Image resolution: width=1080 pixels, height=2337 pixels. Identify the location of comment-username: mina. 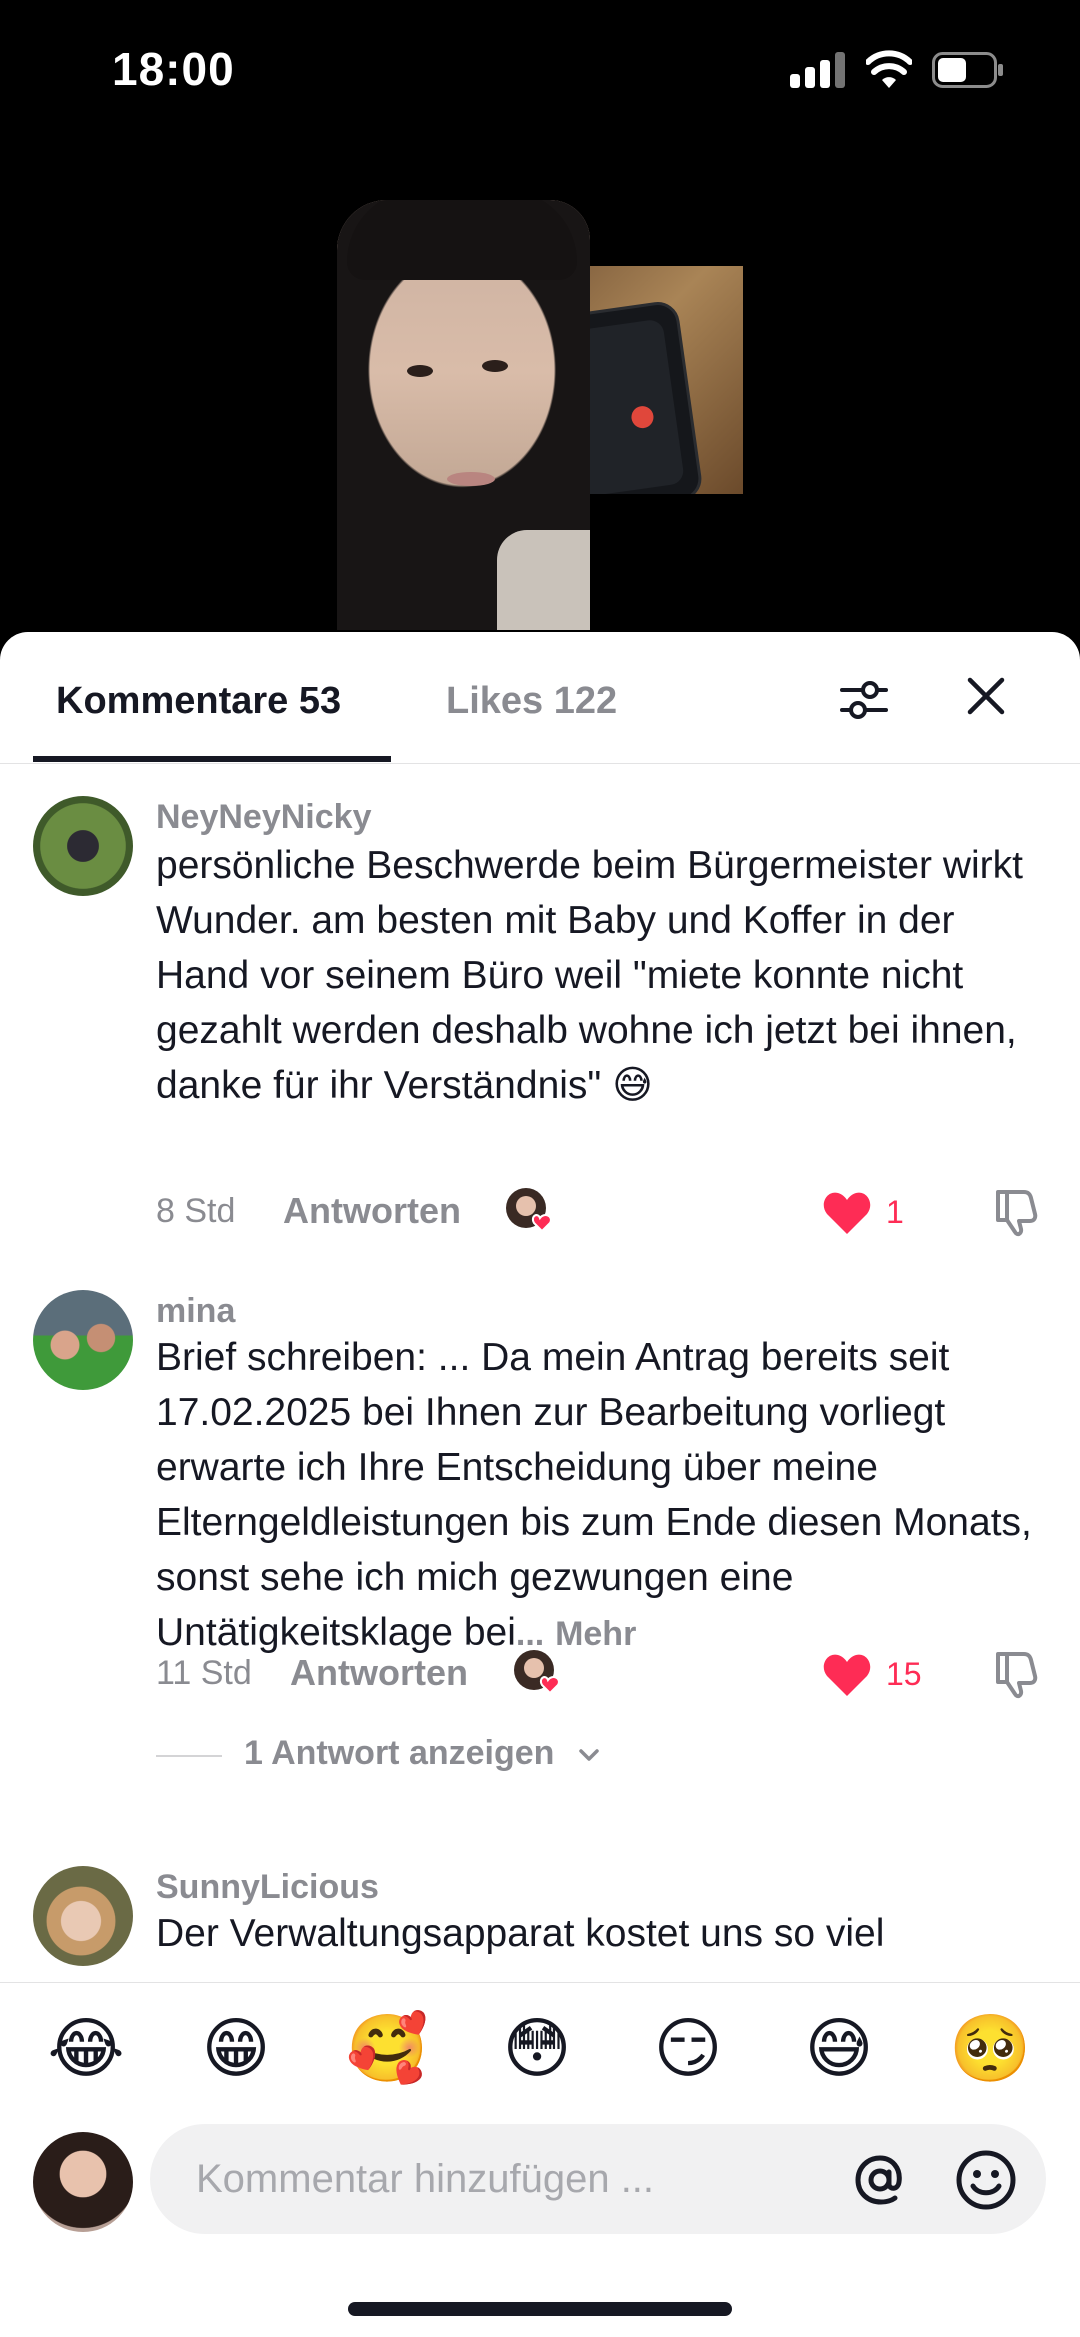
(195, 1311).